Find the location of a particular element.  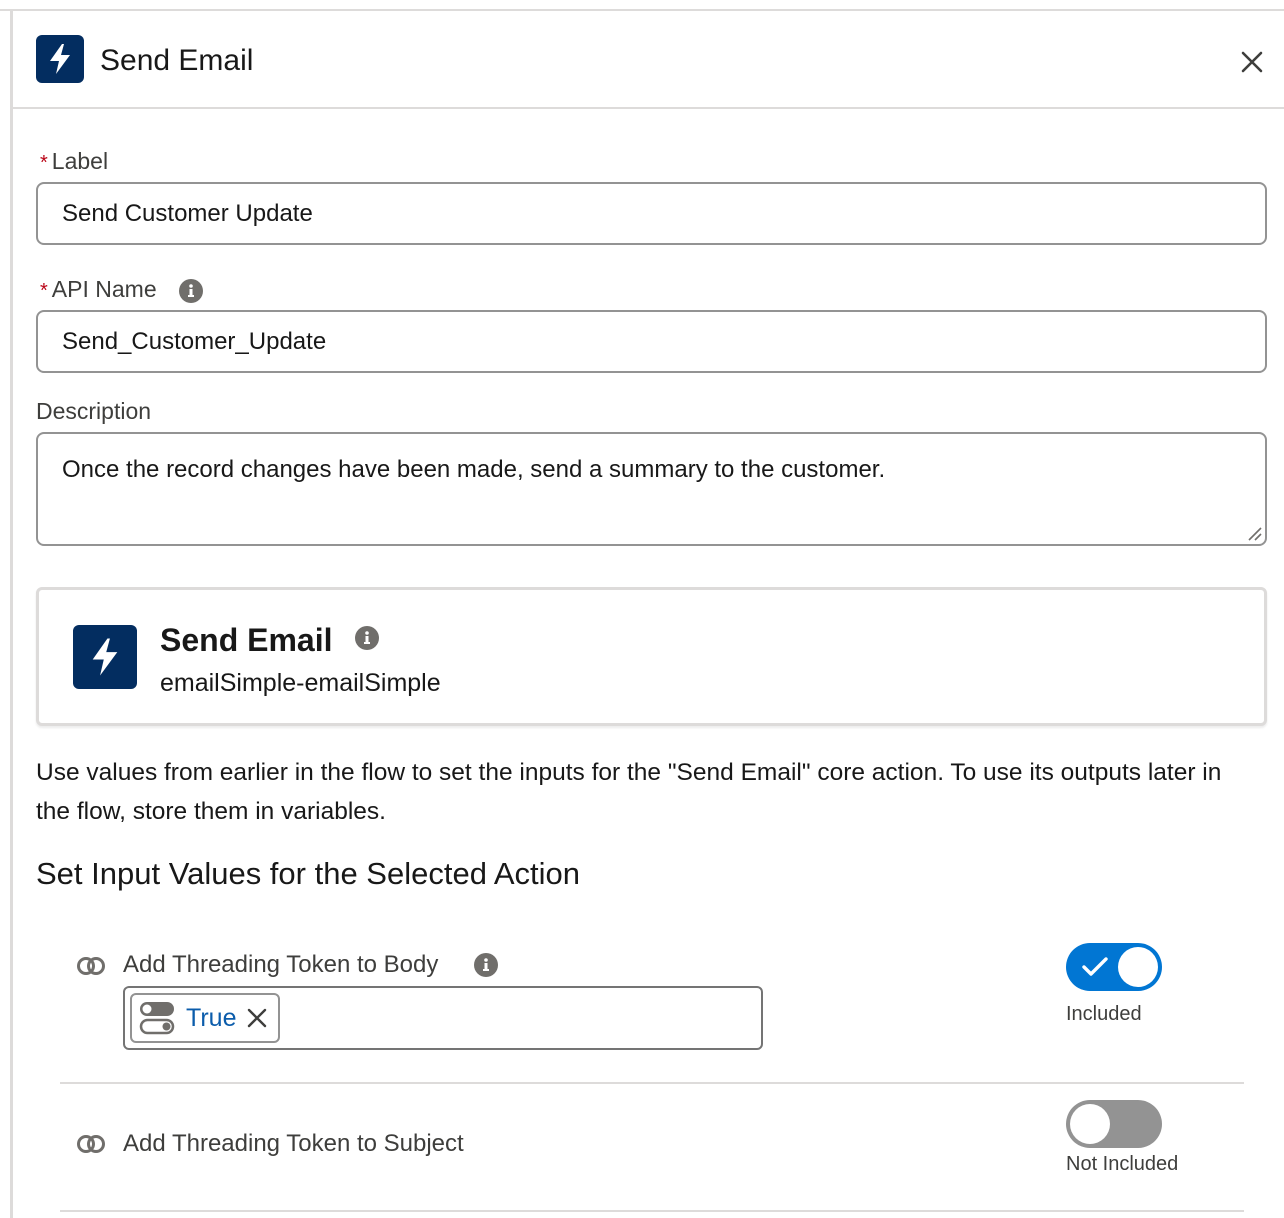

api-name-field-label: * API Name is located at coordinates (122, 290).